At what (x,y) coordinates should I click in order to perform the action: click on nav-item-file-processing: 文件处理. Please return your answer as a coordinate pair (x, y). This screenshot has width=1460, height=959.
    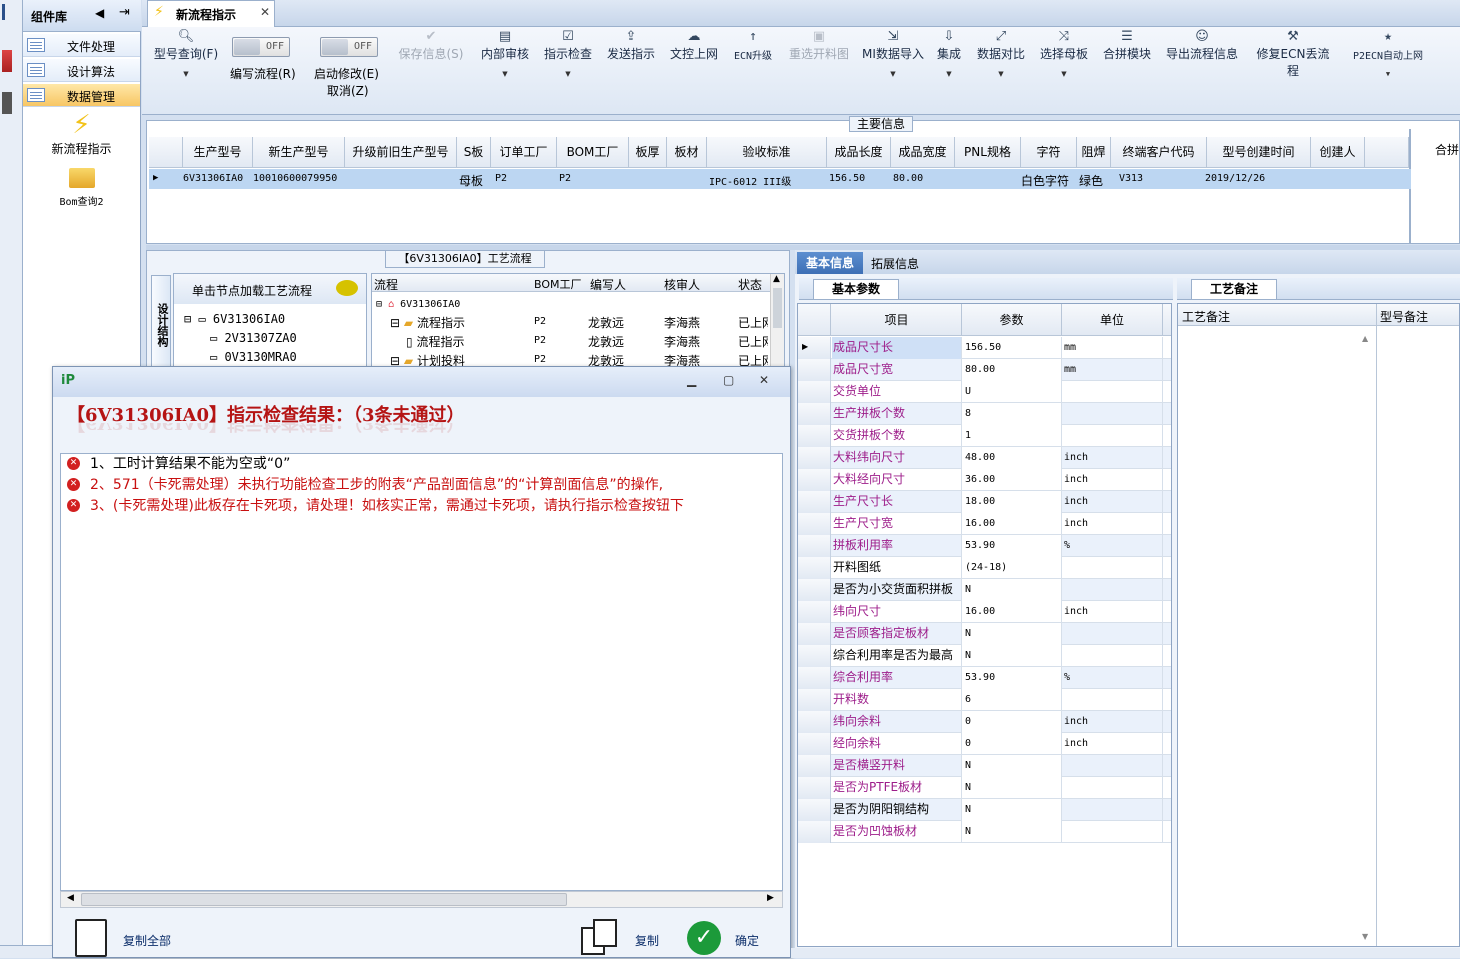
    Looking at the image, I should click on (81, 45).